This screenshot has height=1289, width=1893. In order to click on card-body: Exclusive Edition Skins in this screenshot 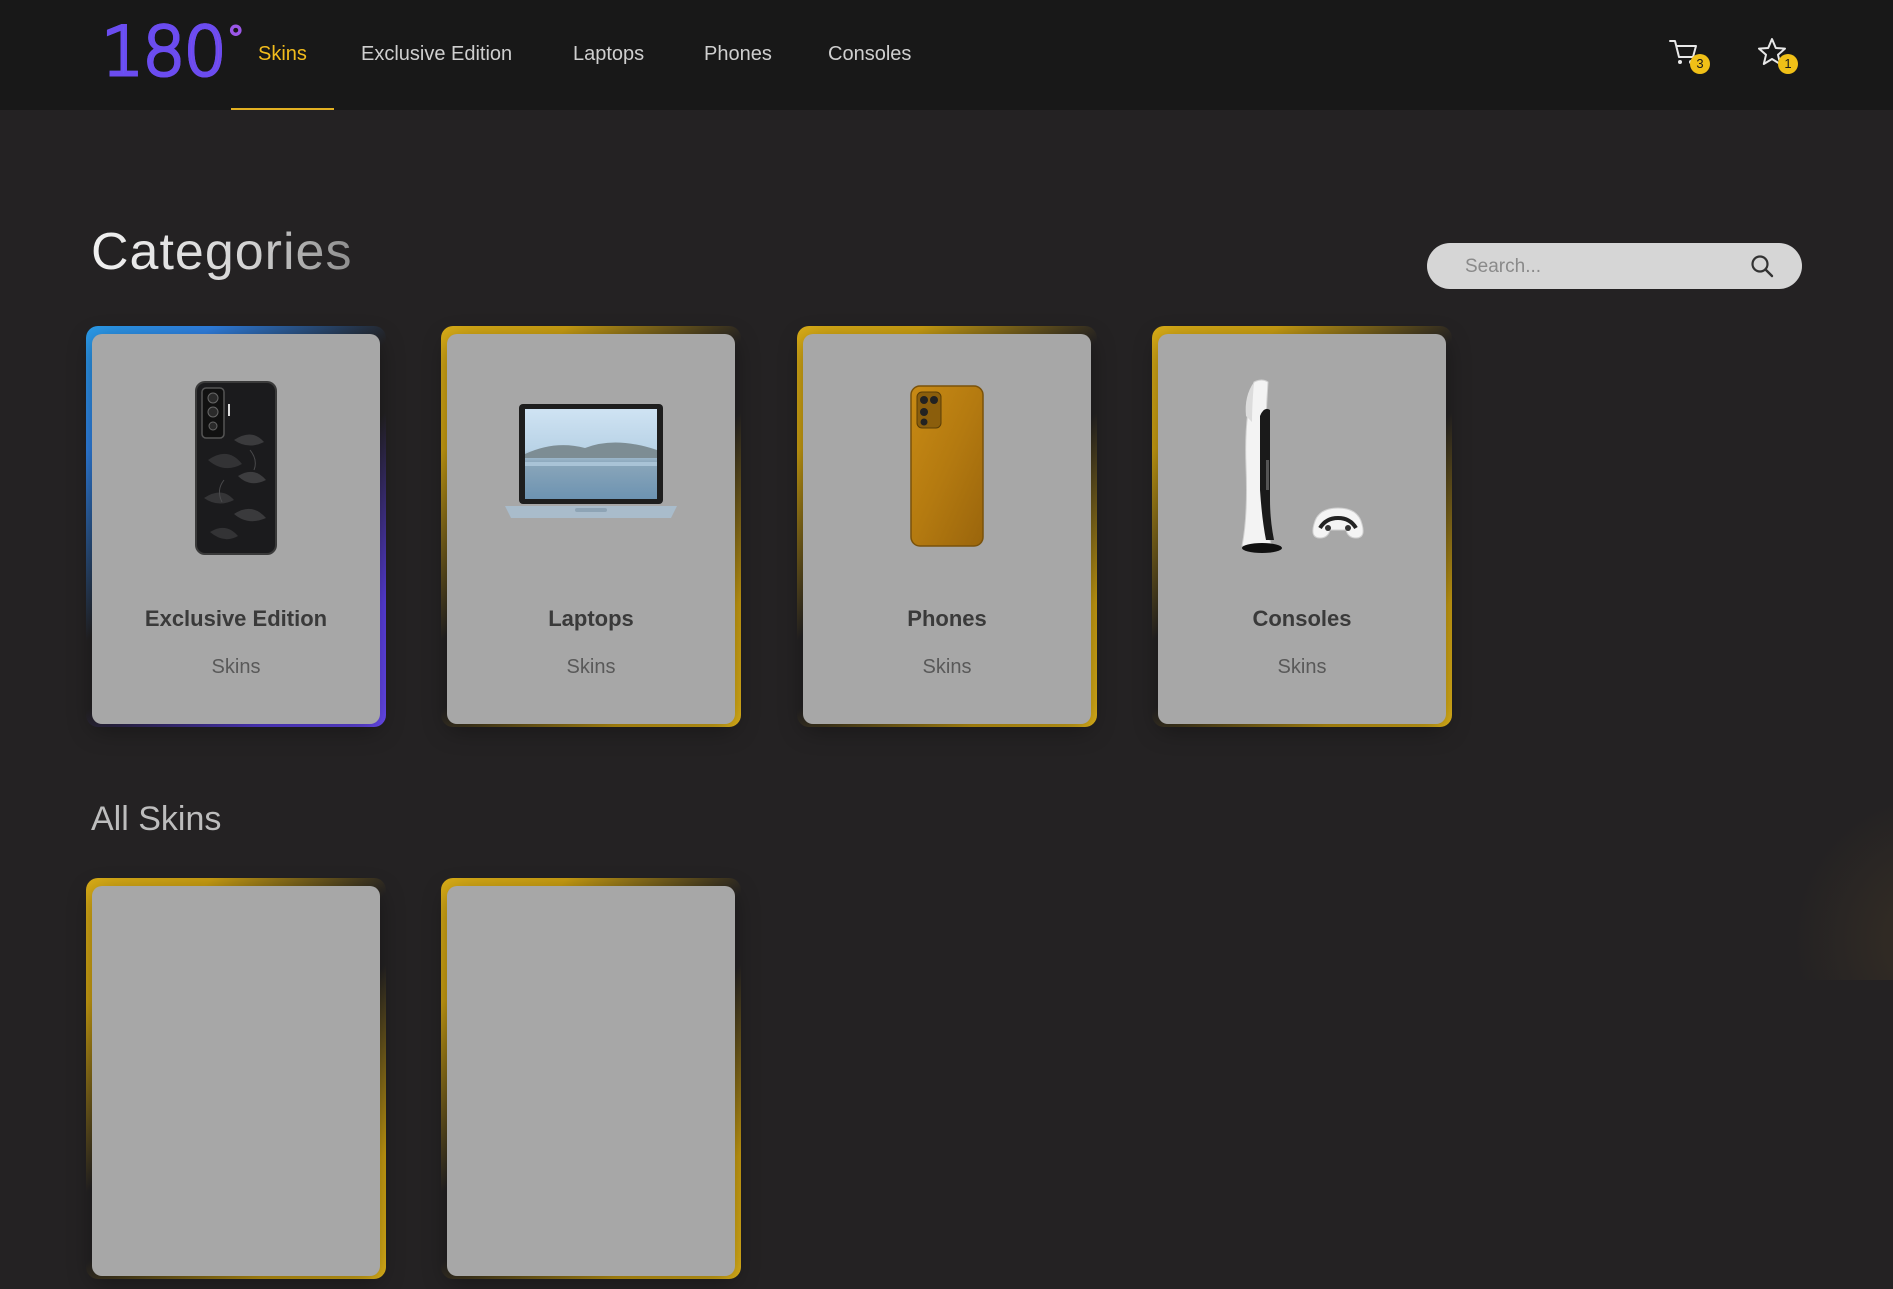, I will do `click(236, 529)`.